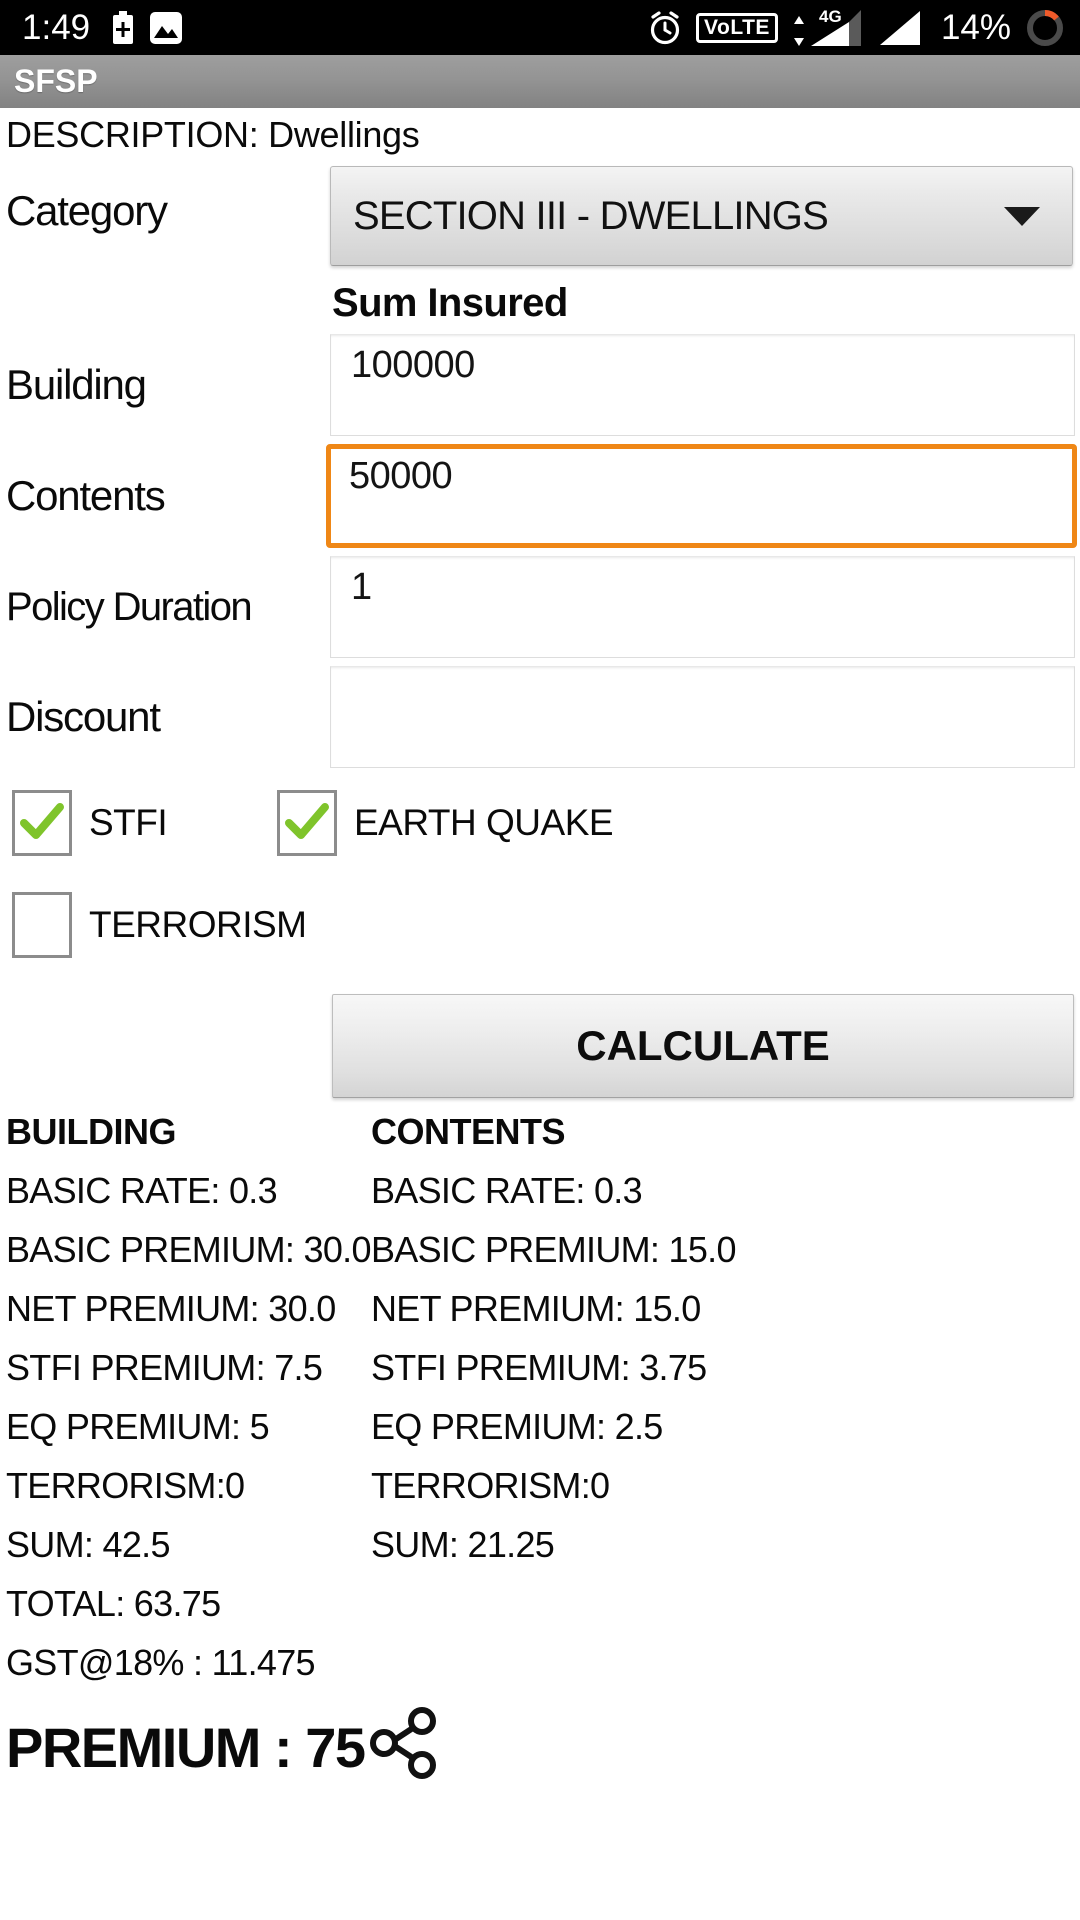 This screenshot has height=1920, width=1080. Describe the element at coordinates (507, 1191) in the screenshot. I see `contents-basic-rate: BASIC RATE: 0.3` at that location.